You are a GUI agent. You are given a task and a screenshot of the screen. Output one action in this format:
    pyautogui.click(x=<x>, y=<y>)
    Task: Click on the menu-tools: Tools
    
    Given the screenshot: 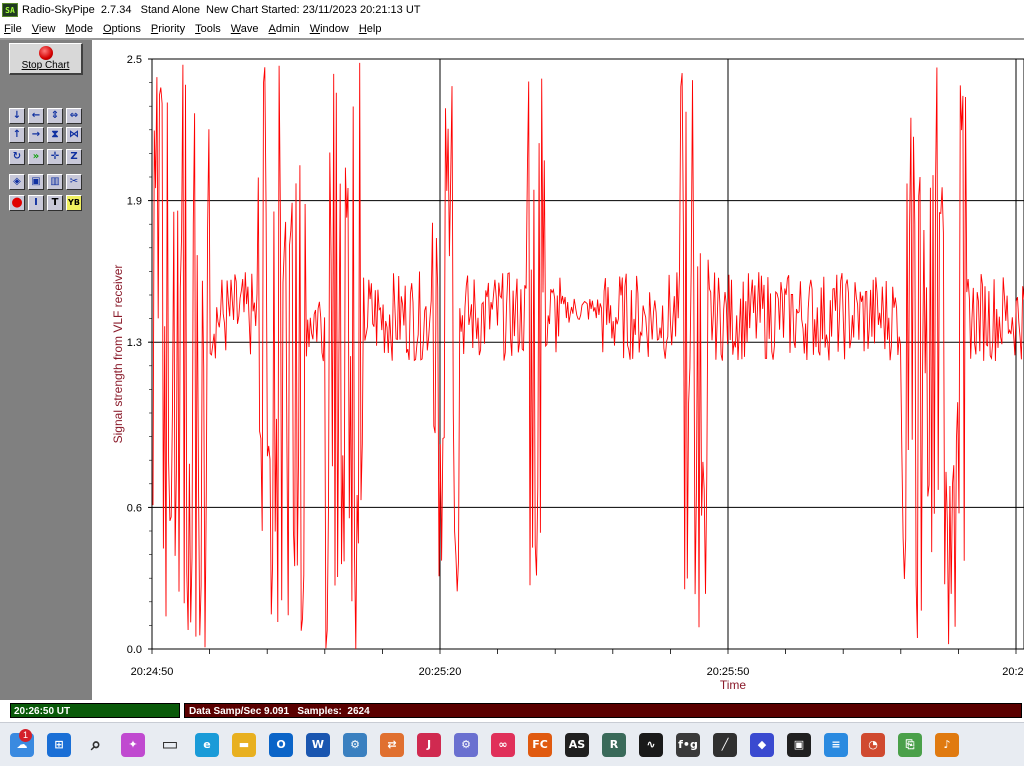 What is the action you would take?
    pyautogui.click(x=208, y=29)
    